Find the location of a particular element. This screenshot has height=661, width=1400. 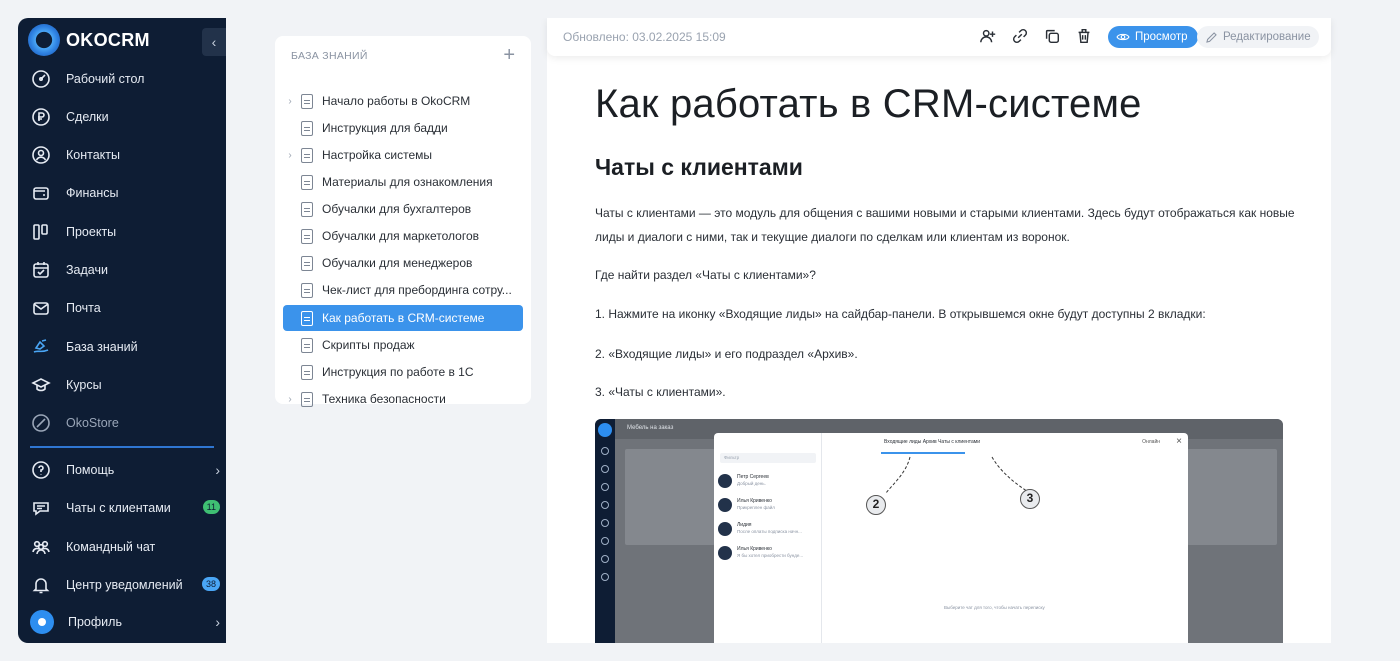

tree-item: › Техника безопасности is located at coordinates (403, 399).